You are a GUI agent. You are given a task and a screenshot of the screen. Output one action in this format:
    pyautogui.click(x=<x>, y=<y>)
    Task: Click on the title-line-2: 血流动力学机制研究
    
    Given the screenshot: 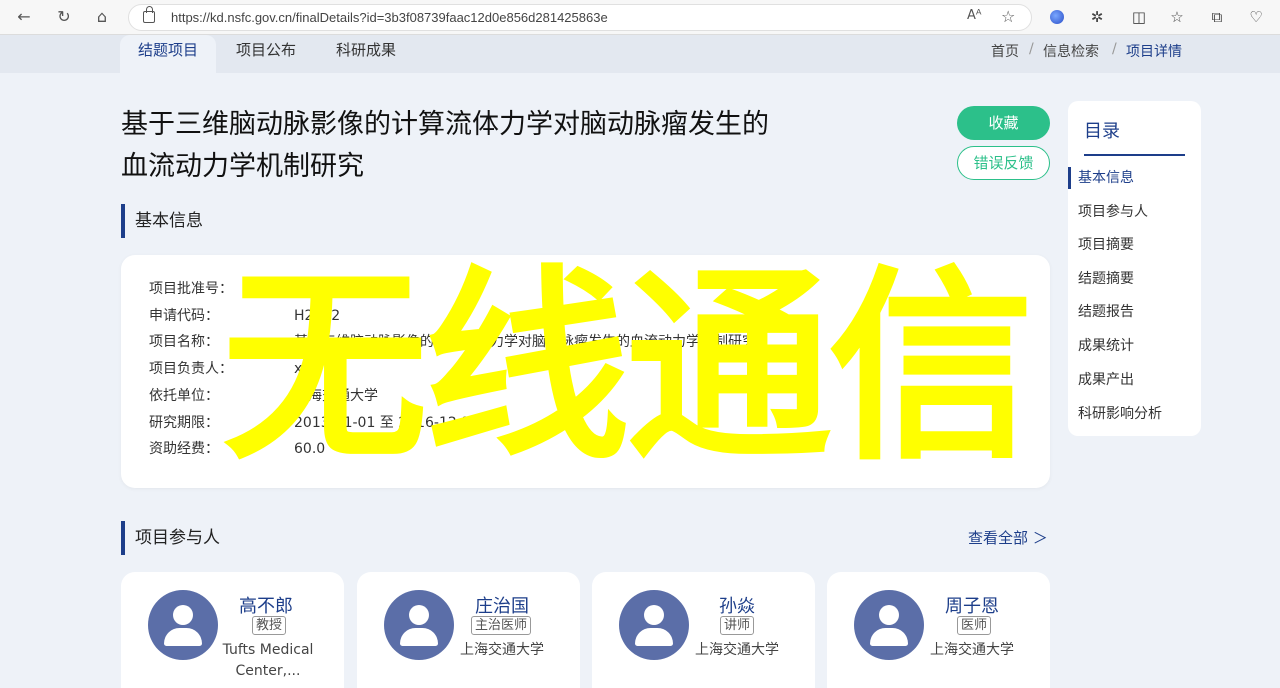 What is the action you would take?
    pyautogui.click(x=242, y=166)
    